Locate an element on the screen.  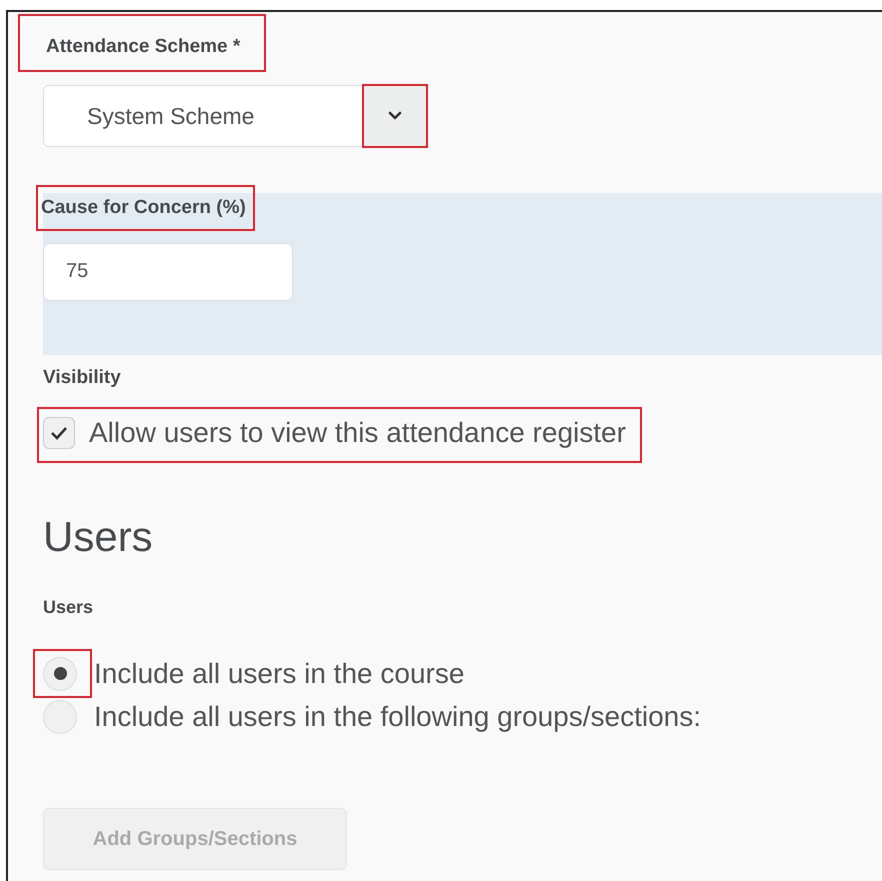
field-label: Cause for Concern (%) is located at coordinates (143, 207).